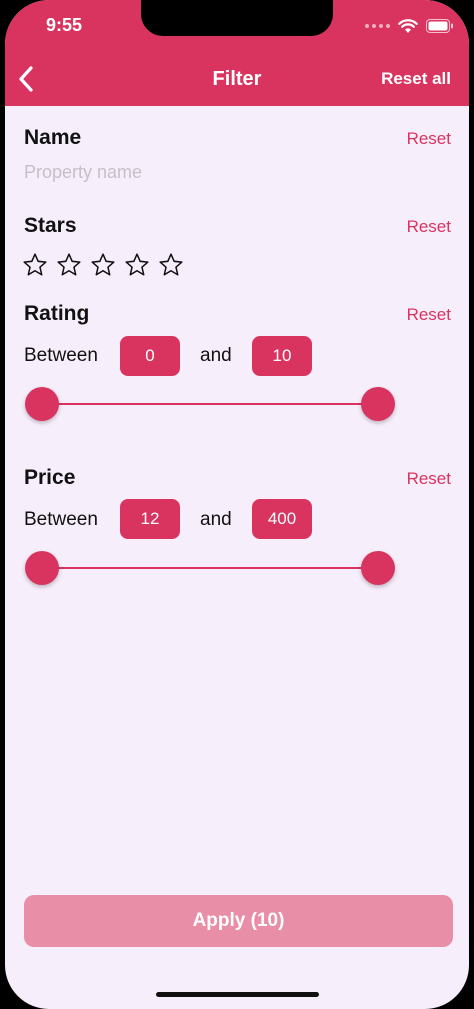 Image resolution: width=474 pixels, height=1009 pixels. What do you see at coordinates (61, 519) in the screenshot?
I see `price-between-label: Between` at bounding box center [61, 519].